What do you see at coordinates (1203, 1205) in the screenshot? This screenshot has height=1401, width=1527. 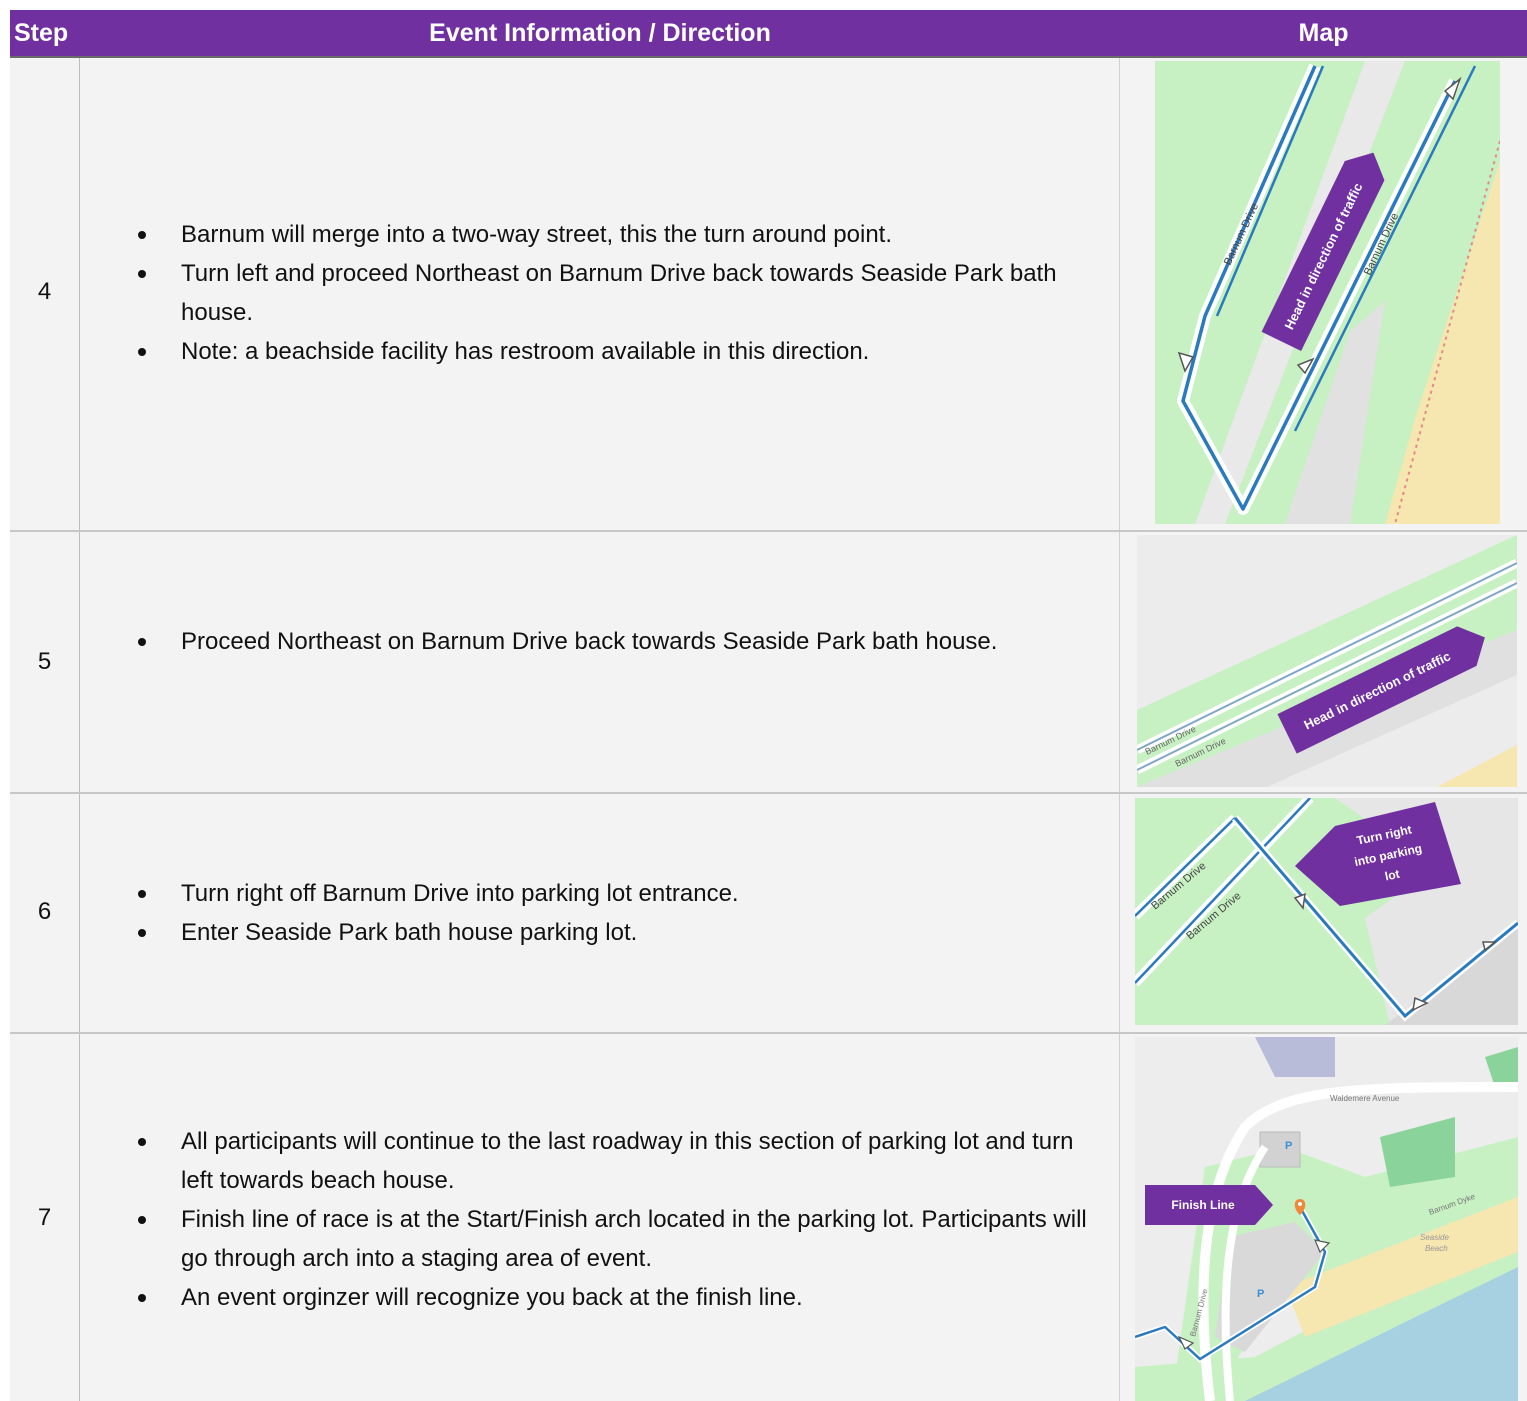 I see `callout-text: Finish Line` at bounding box center [1203, 1205].